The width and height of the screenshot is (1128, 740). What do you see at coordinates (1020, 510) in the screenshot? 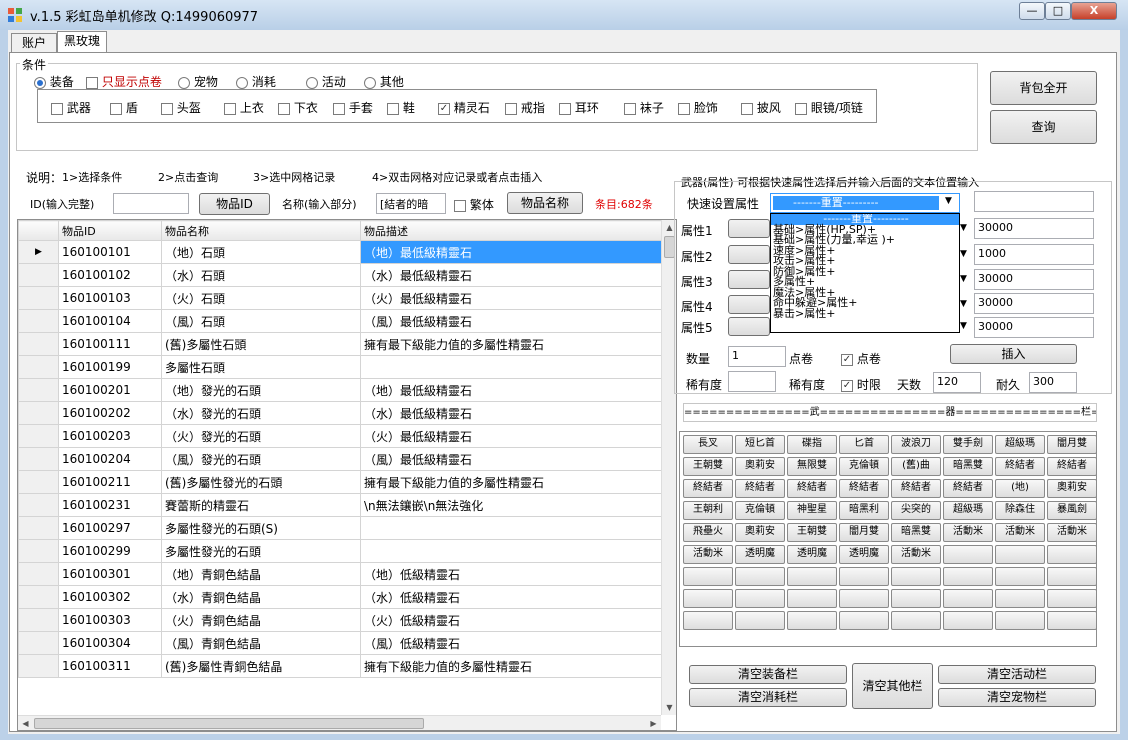
I see `weapon-slot-button: 除森住` at bounding box center [1020, 510].